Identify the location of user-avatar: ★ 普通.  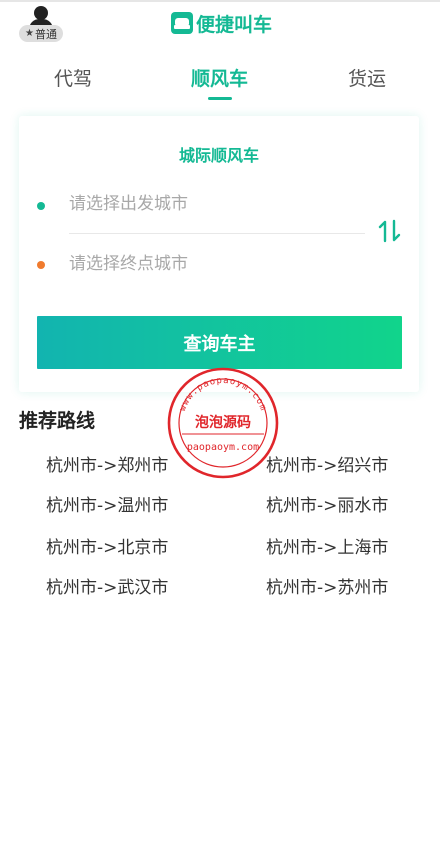
(42, 23).